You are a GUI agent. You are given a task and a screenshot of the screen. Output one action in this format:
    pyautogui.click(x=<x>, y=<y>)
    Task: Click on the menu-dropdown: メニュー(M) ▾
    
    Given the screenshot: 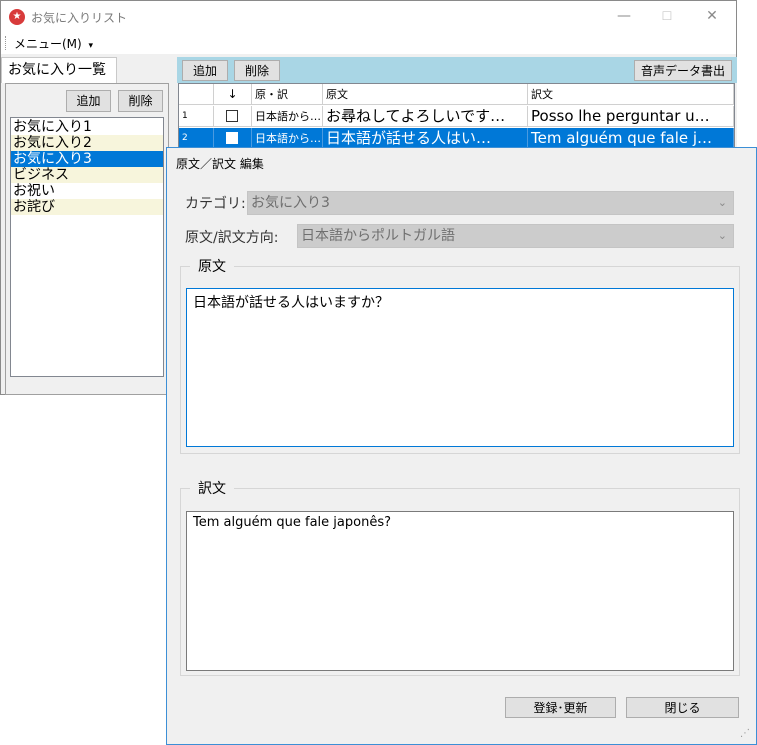 What is the action you would take?
    pyautogui.click(x=53, y=43)
    